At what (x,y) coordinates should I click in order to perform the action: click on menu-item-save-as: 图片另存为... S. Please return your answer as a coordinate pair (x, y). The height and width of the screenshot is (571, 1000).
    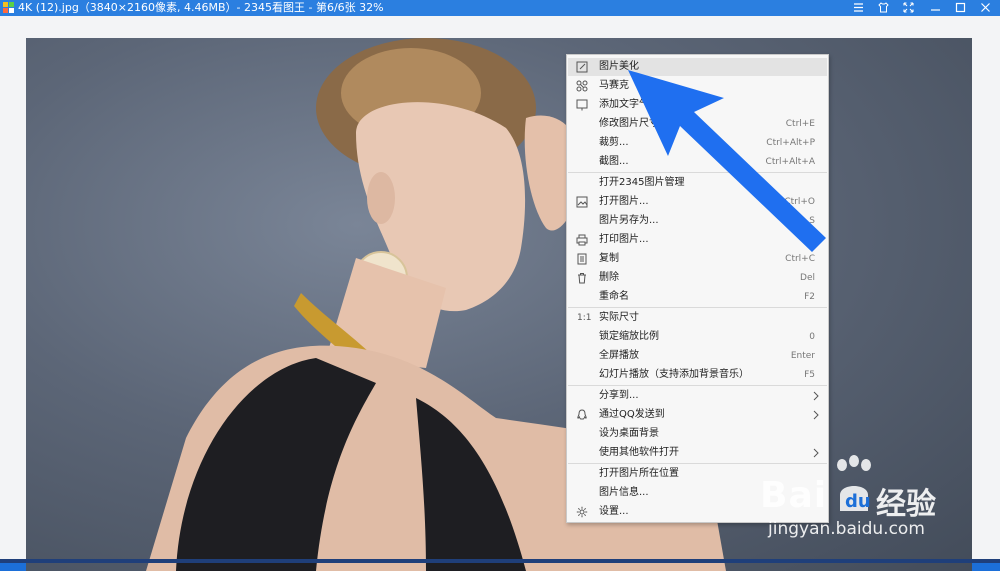
    Looking at the image, I should click on (697, 221).